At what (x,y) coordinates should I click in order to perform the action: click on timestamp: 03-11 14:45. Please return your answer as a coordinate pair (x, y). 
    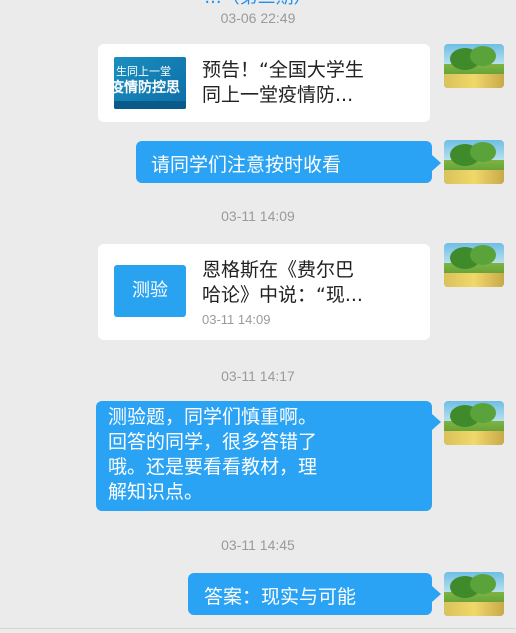
    Looking at the image, I should click on (258, 545).